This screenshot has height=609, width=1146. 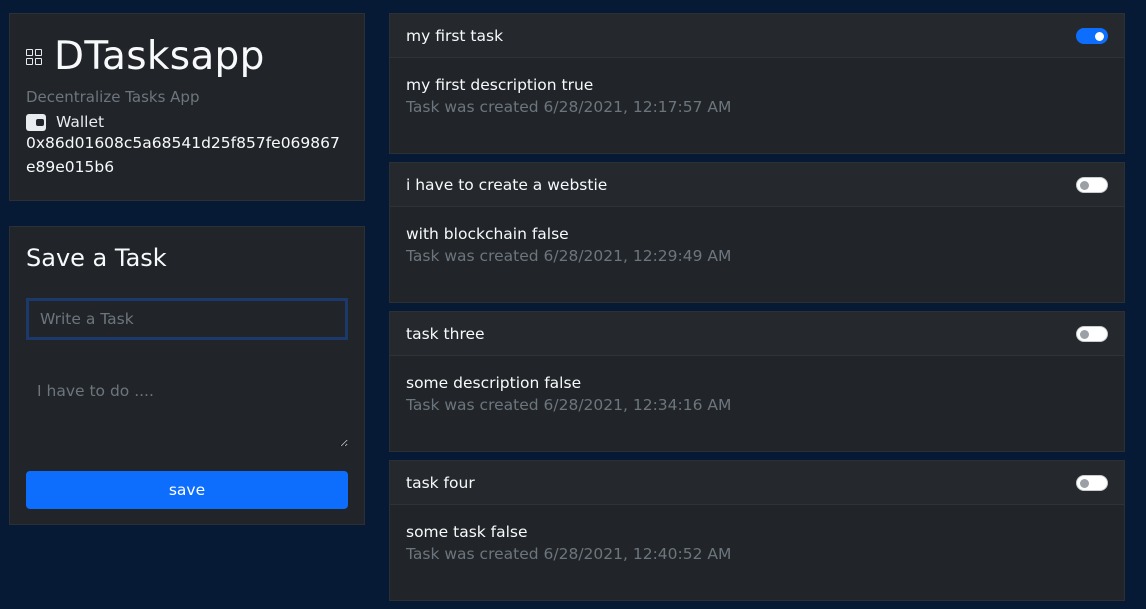 What do you see at coordinates (757, 483) in the screenshot?
I see `task-header: task four` at bounding box center [757, 483].